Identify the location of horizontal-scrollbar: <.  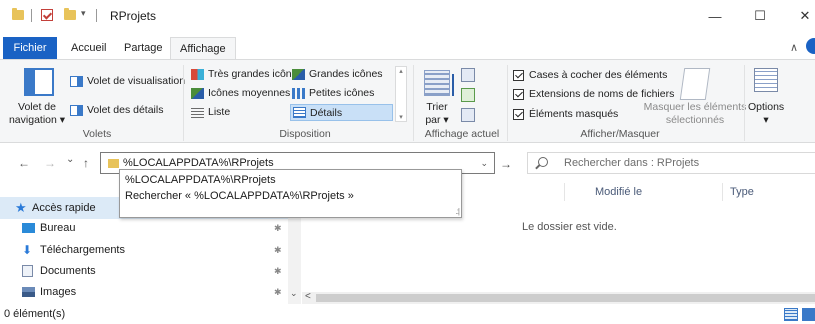
(558, 297).